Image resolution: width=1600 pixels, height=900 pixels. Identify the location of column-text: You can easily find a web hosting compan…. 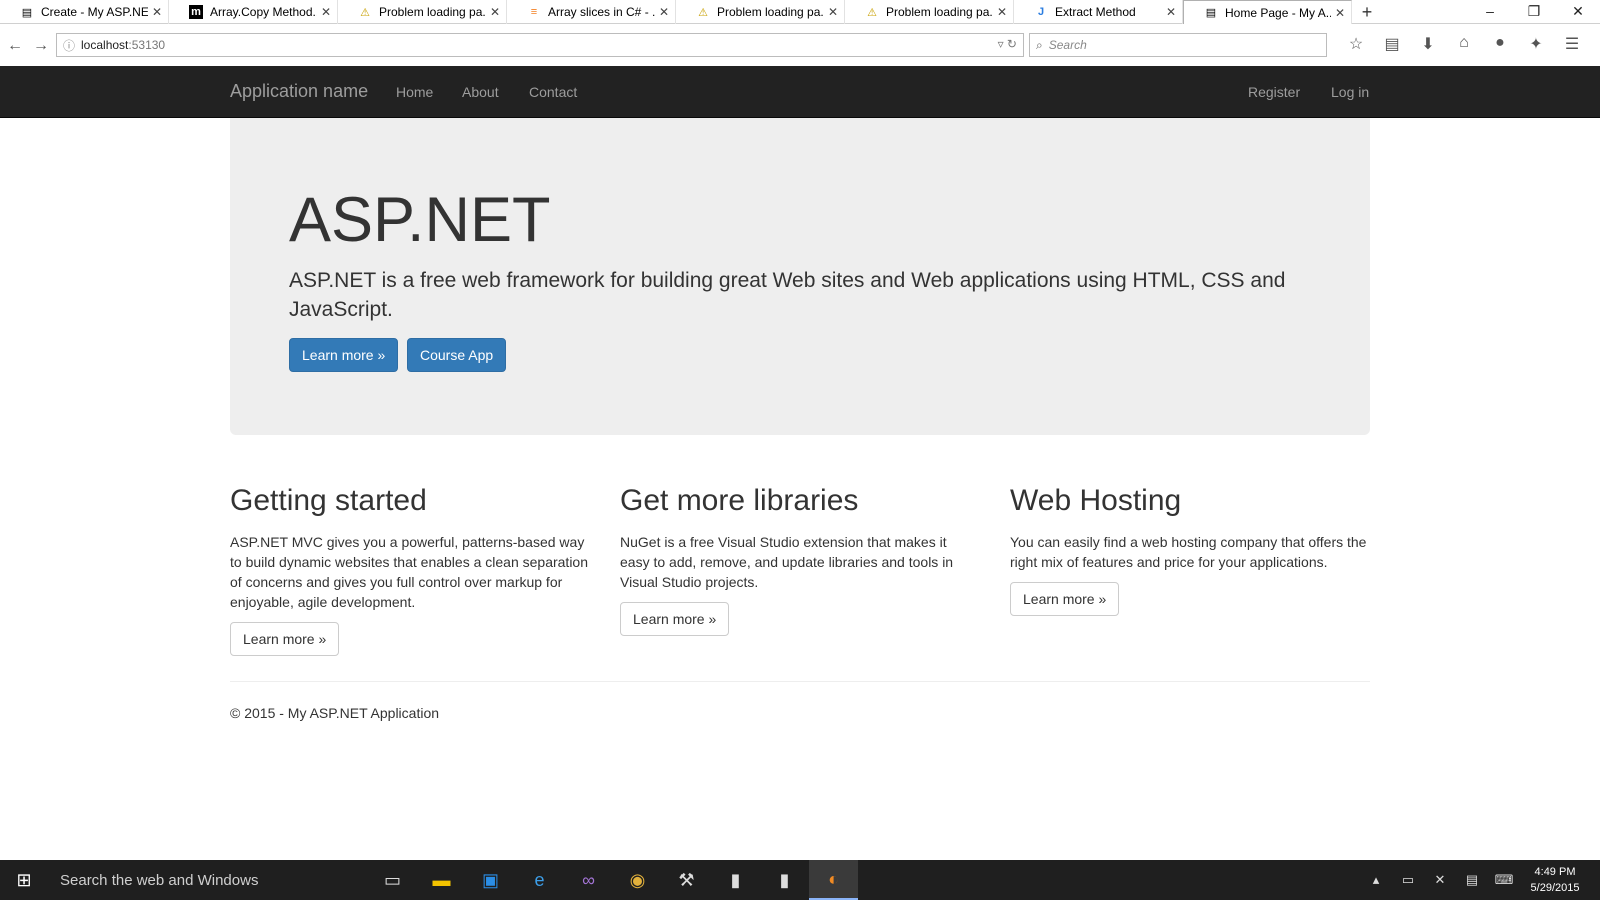
(1188, 552).